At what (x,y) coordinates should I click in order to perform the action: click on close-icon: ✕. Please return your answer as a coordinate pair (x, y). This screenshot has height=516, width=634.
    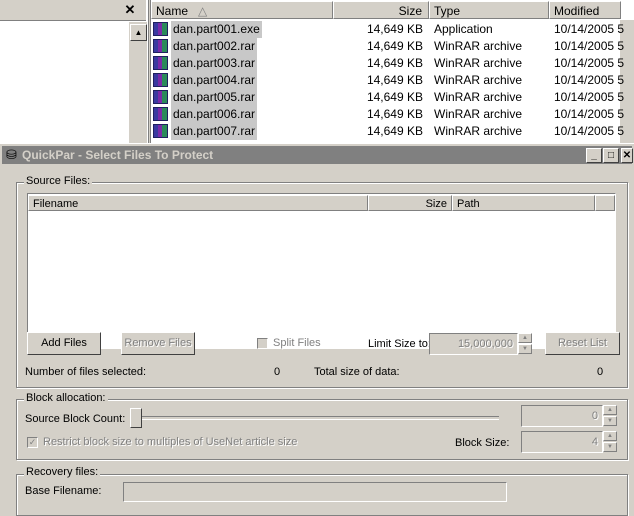
    Looking at the image, I should click on (130, 10).